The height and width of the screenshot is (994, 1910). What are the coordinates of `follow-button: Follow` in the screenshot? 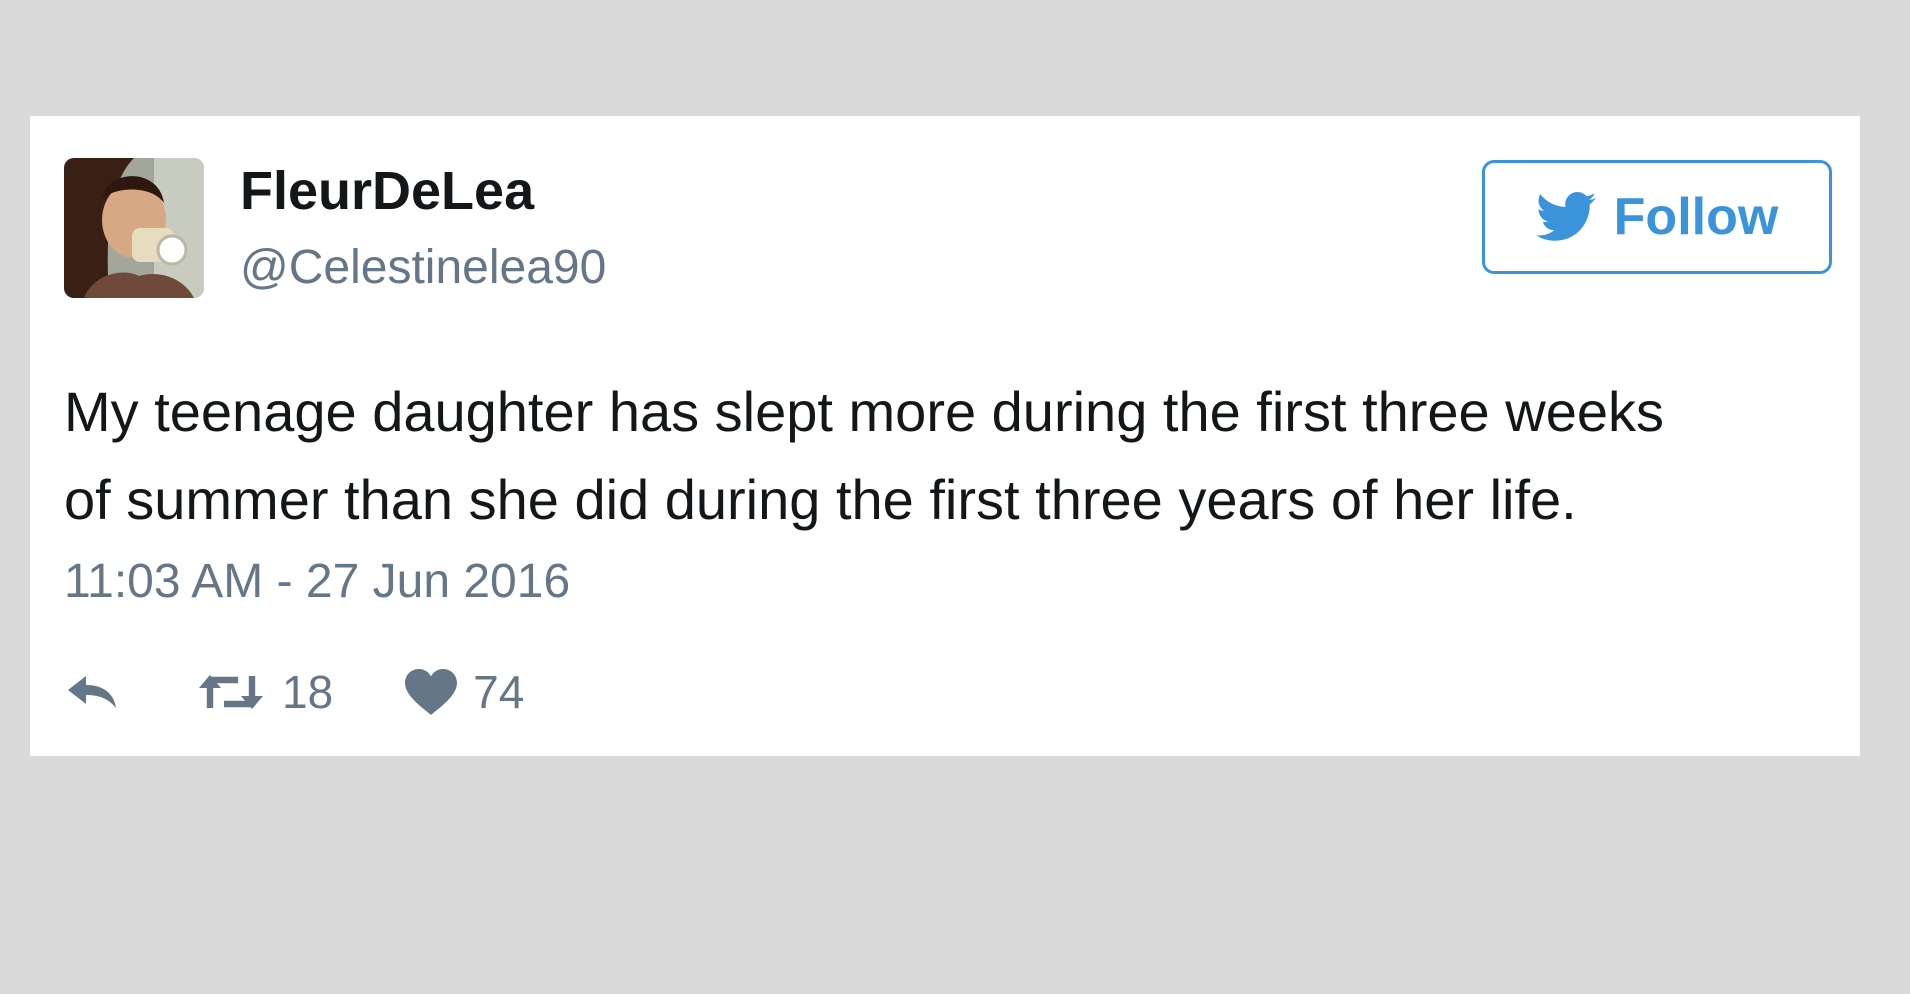 It's located at (1657, 217).